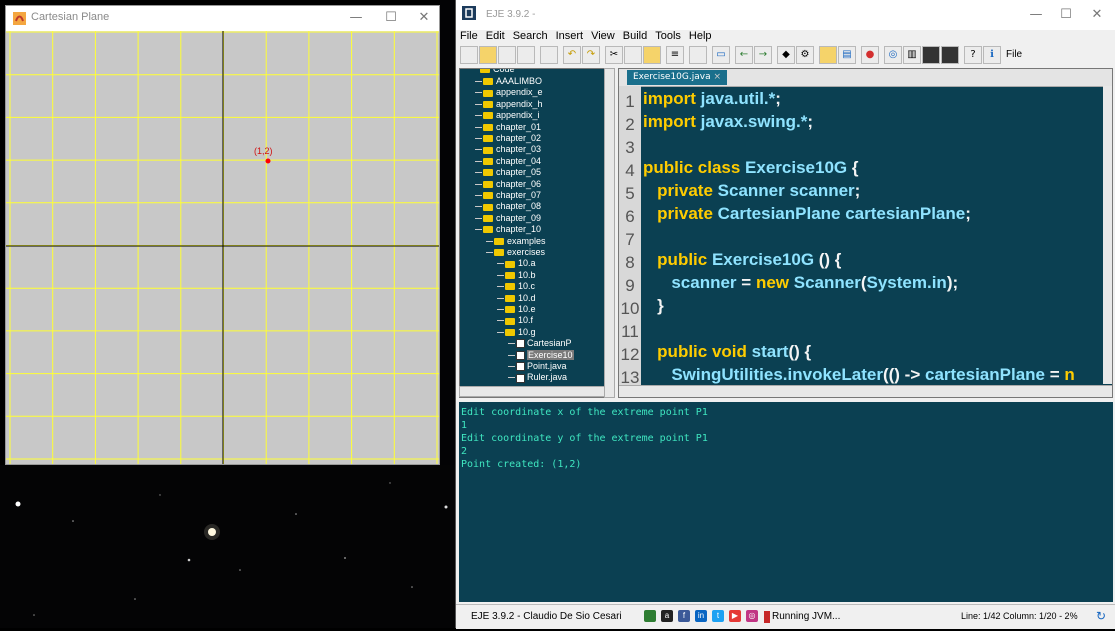 The image size is (1115, 631). I want to click on tree-folder-item: chapter_06, so click(512, 184).